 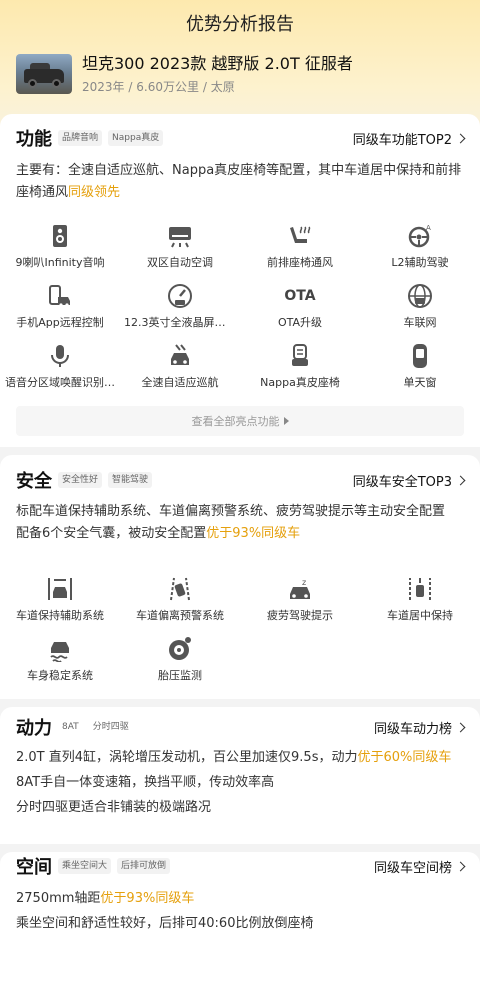 I want to click on space-tag: 乘坐空间大, so click(x=85, y=866).